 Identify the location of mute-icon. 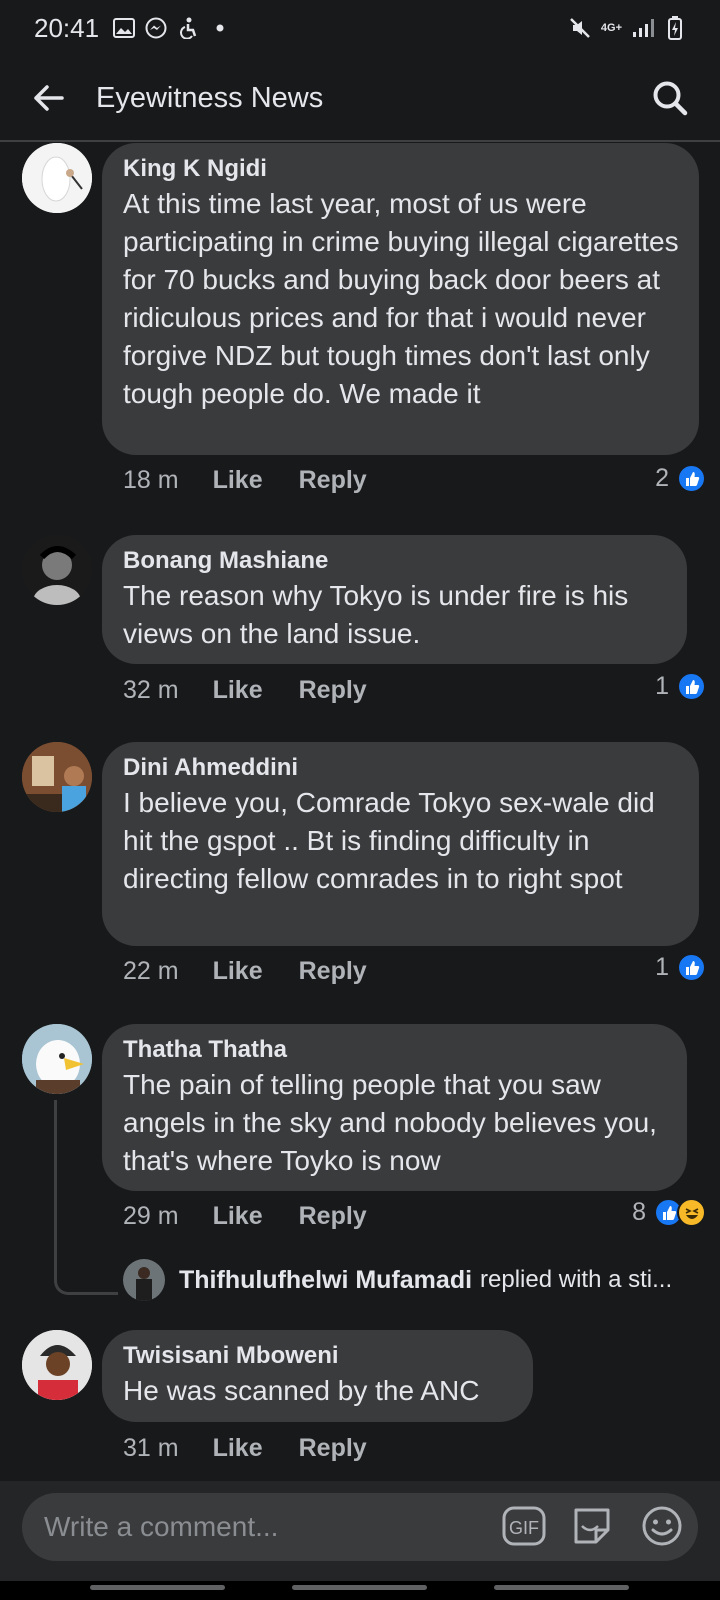
(580, 28).